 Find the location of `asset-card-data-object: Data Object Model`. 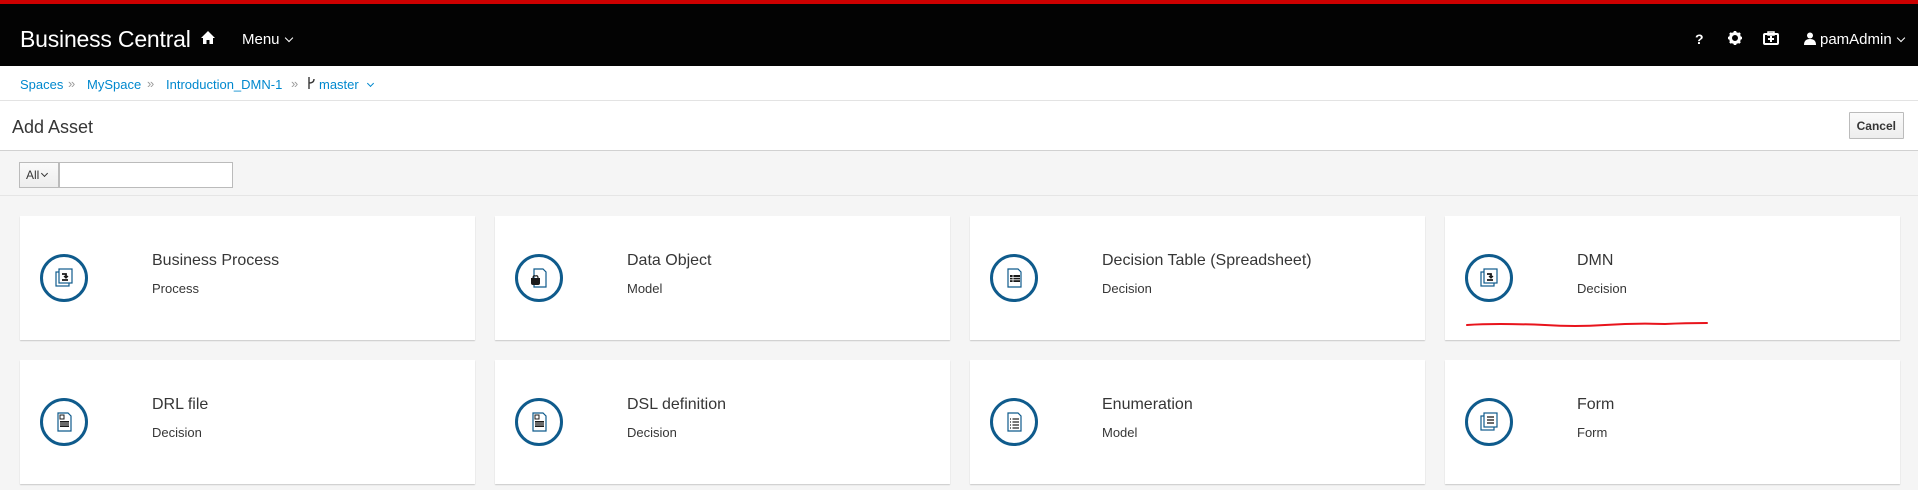

asset-card-data-object: Data Object Model is located at coordinates (722, 278).